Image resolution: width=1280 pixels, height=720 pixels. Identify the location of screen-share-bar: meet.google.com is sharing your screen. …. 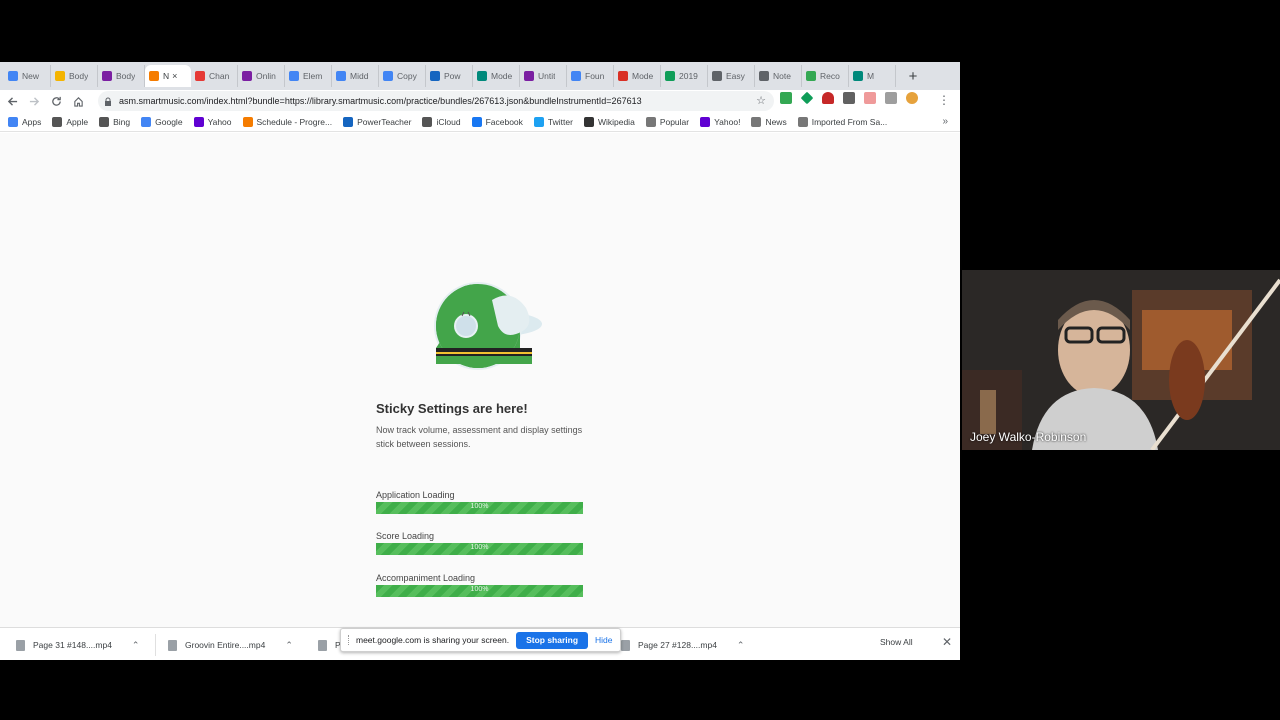
(480, 640).